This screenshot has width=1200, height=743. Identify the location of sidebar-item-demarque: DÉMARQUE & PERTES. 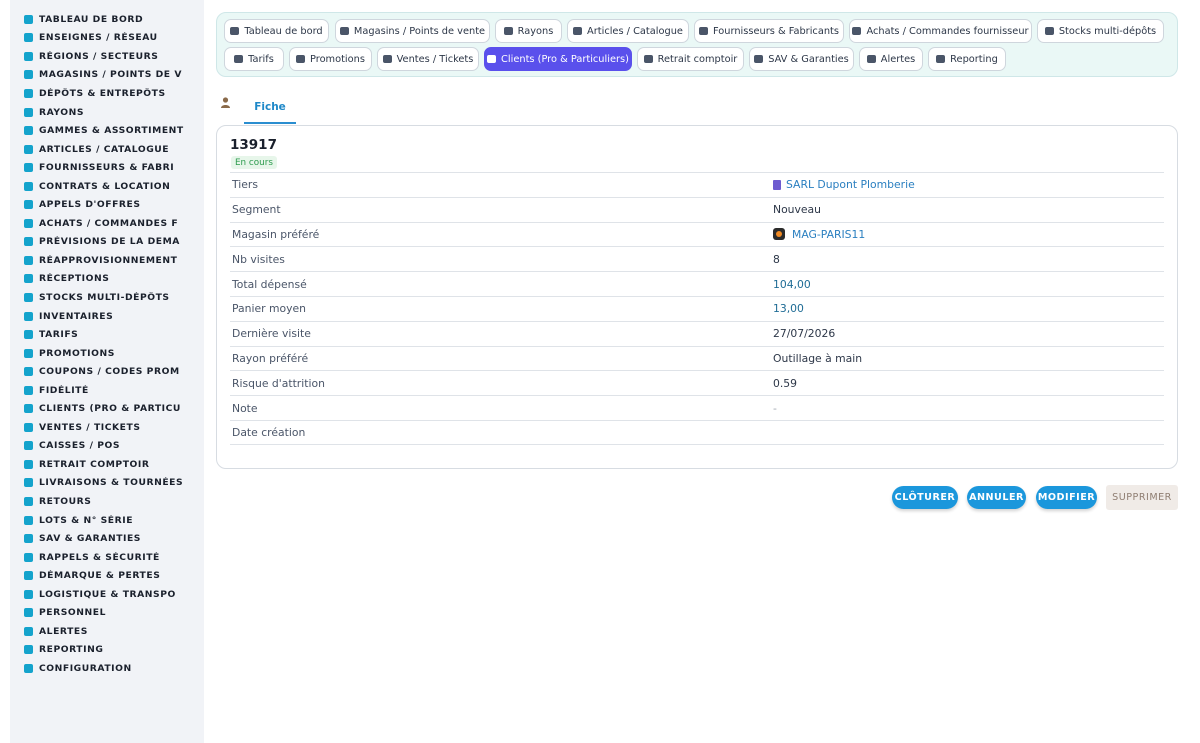
(107, 575).